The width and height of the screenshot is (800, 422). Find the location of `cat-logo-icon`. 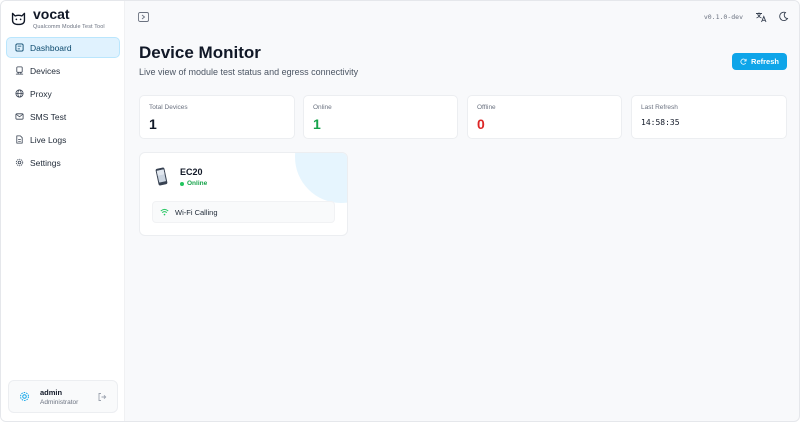

cat-logo-icon is located at coordinates (18, 19).